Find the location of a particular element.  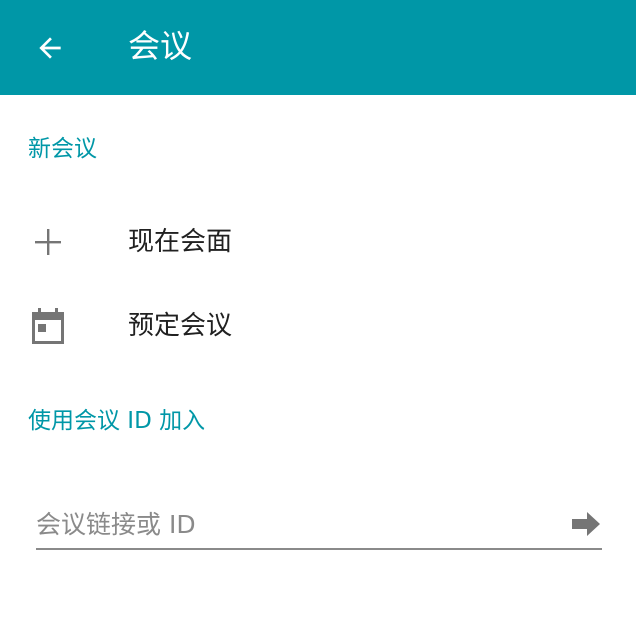

back-button is located at coordinates (50, 48).